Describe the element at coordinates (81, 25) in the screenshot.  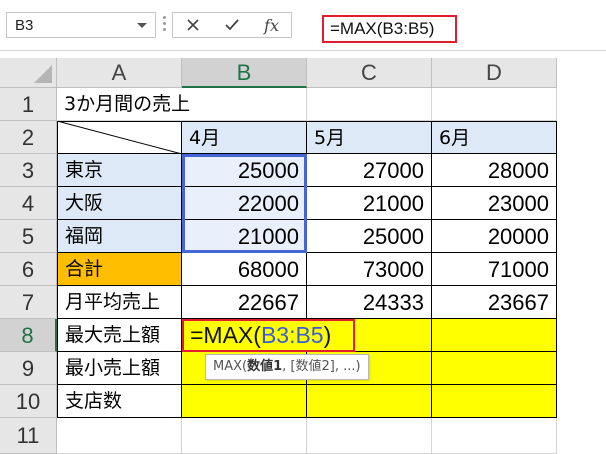
I see `name-box: B3` at that location.